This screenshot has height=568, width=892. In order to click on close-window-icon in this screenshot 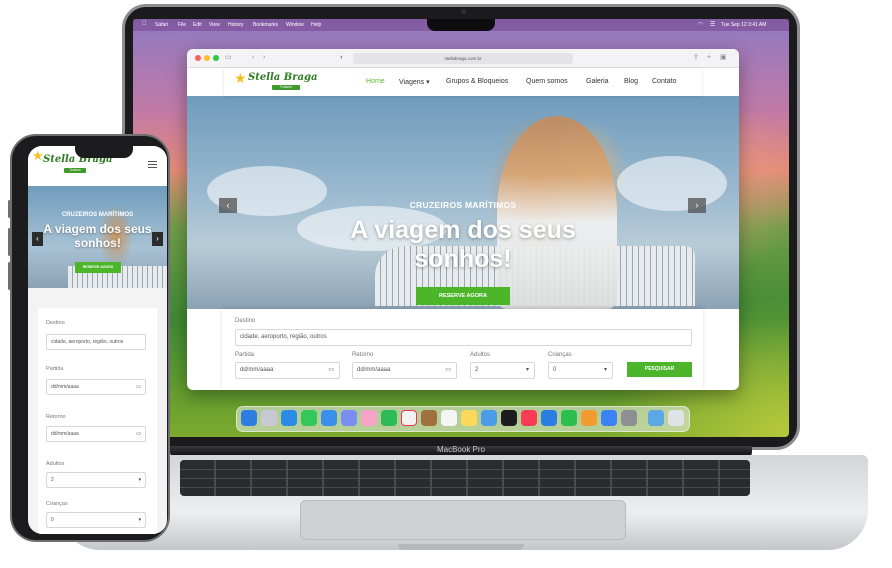, I will do `click(198, 58)`.